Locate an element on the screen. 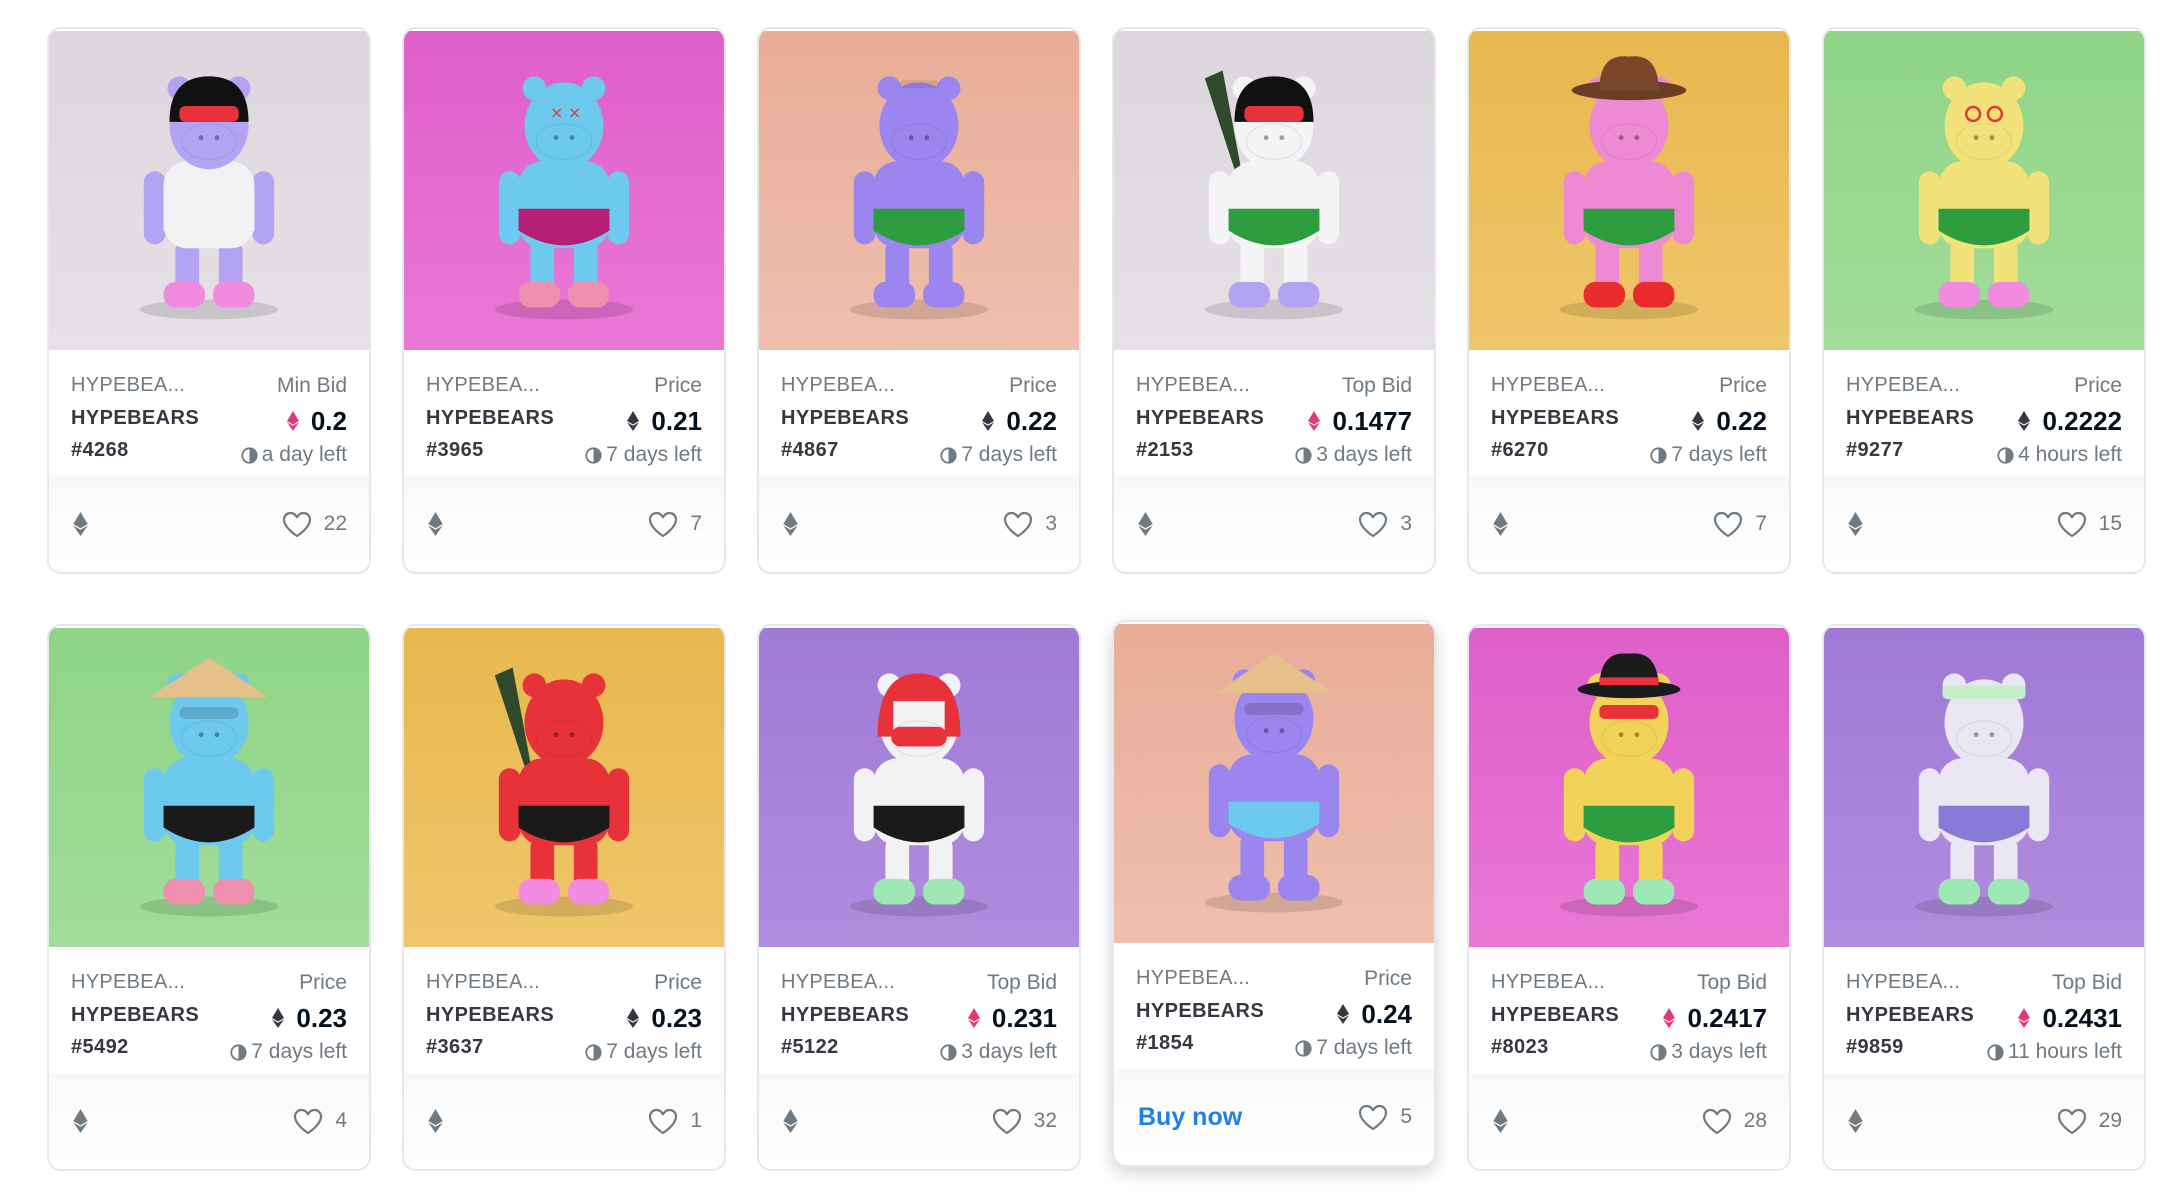 This screenshot has height=1202, width=2182. favorite-button: 29 is located at coordinates (2089, 1121).